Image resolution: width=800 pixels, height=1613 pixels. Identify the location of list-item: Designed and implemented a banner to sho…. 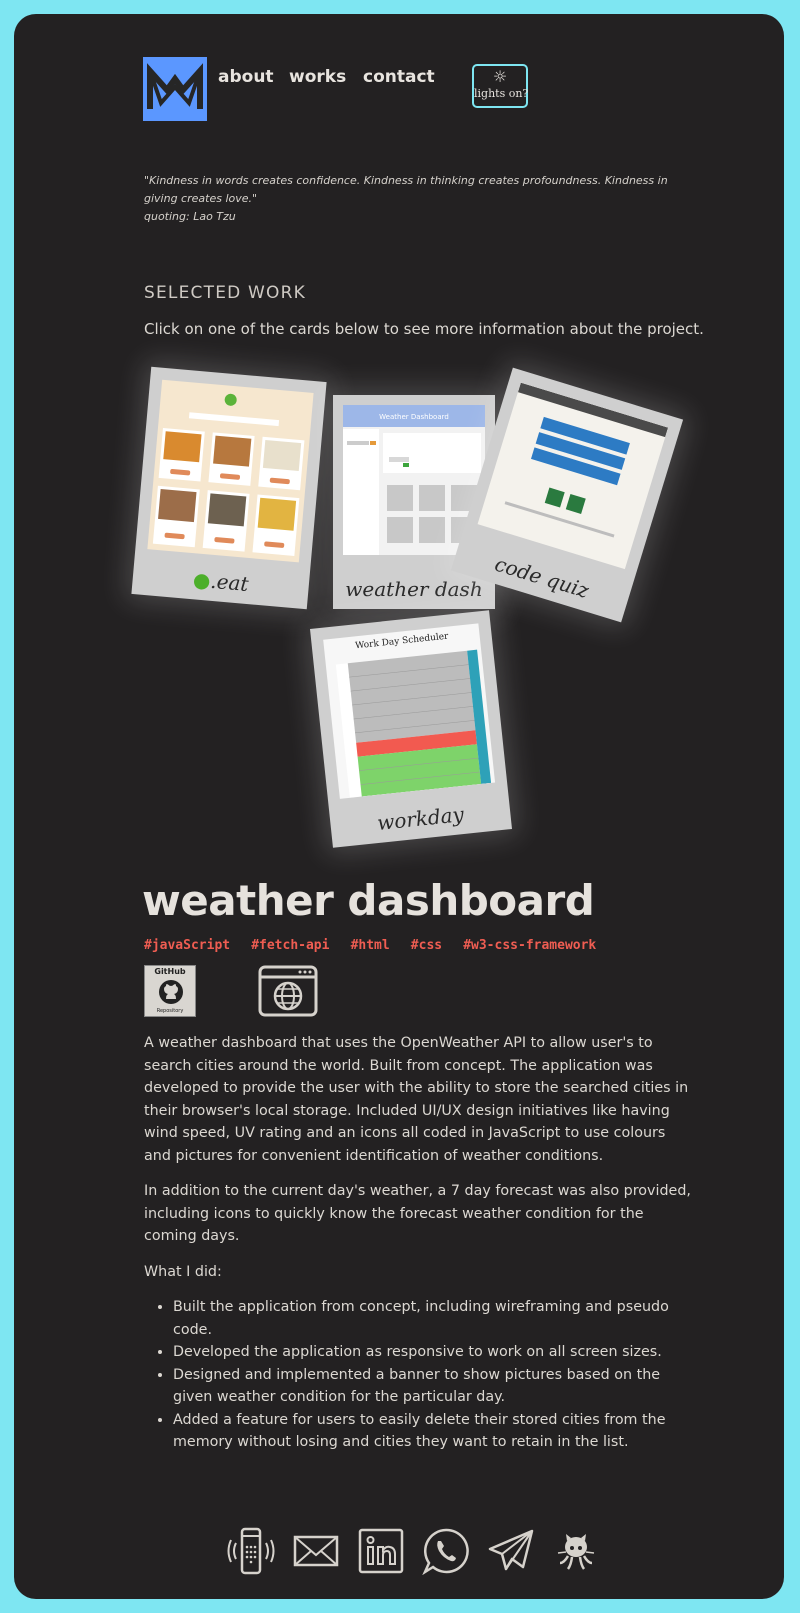
(433, 1386).